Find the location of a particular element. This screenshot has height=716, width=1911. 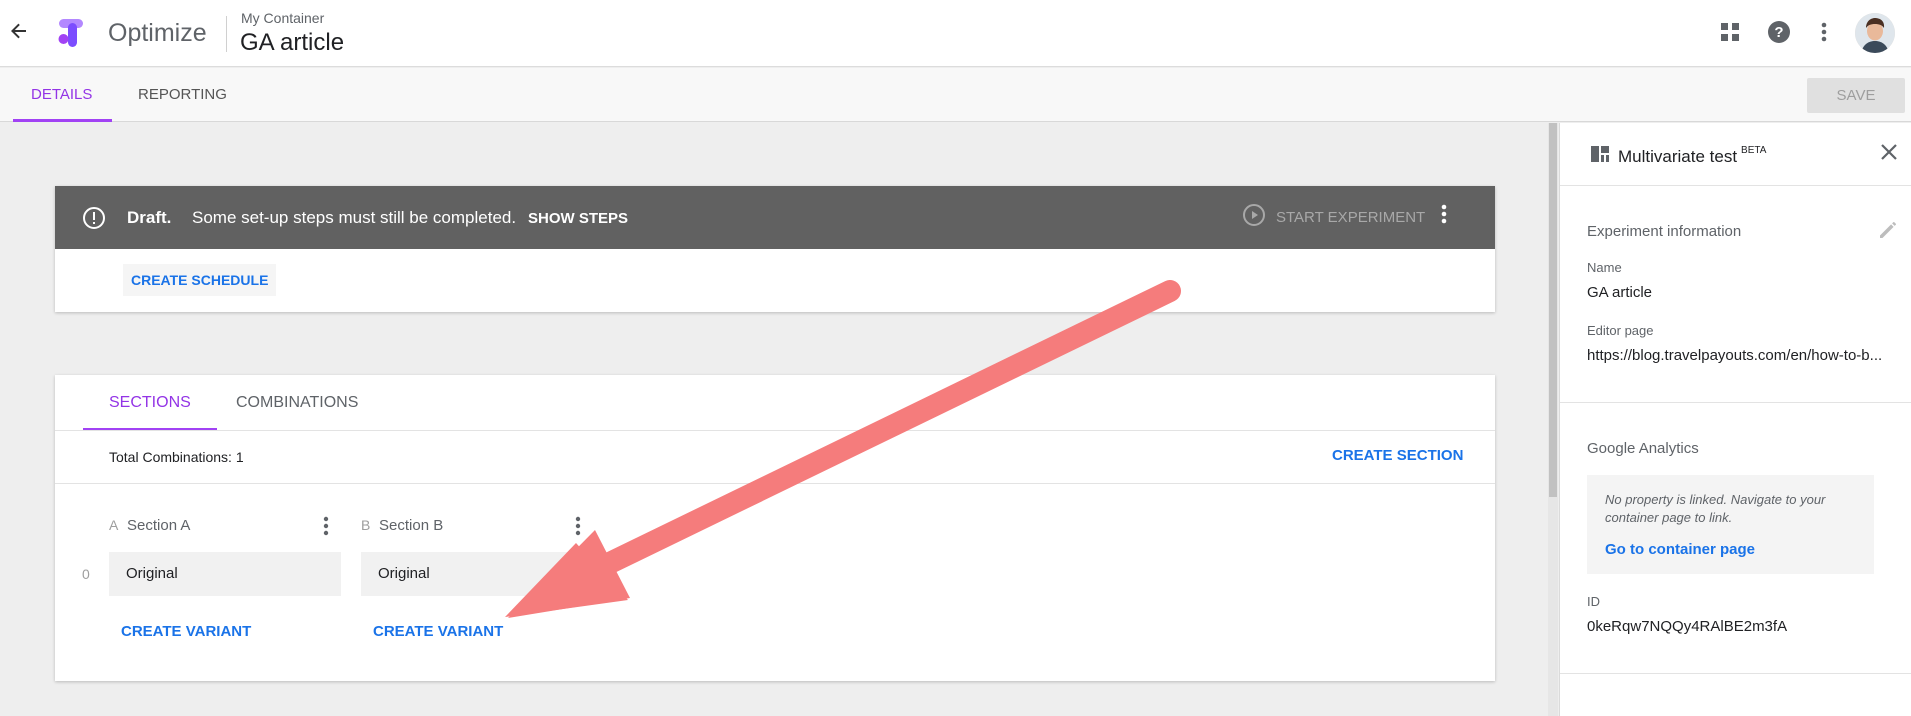

top-app-bar: Optimize My Container GA article ? is located at coordinates (955, 33).